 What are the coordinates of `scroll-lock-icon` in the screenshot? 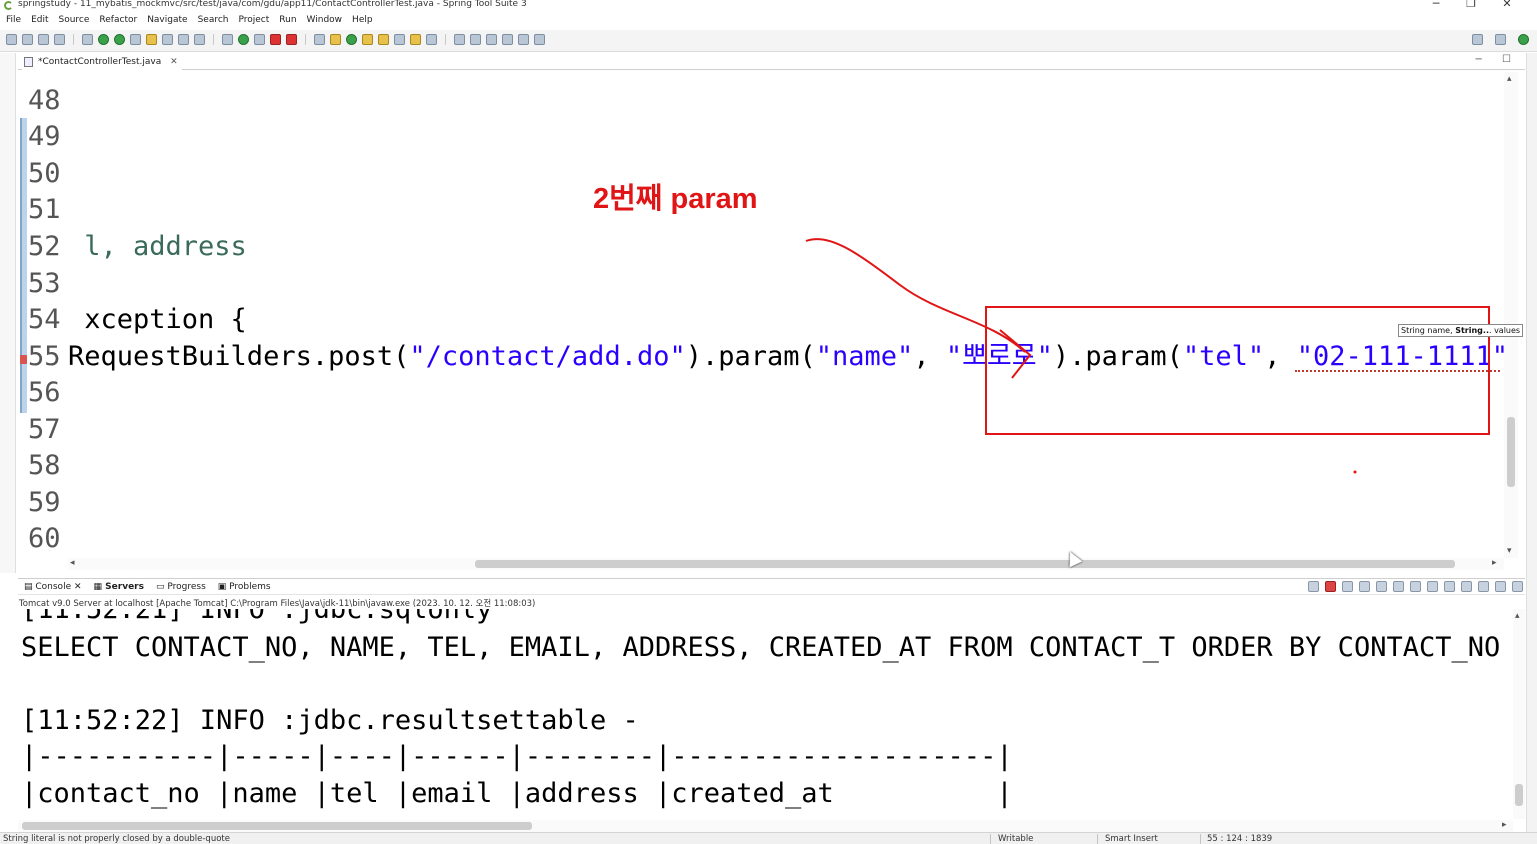 It's located at (1398, 586).